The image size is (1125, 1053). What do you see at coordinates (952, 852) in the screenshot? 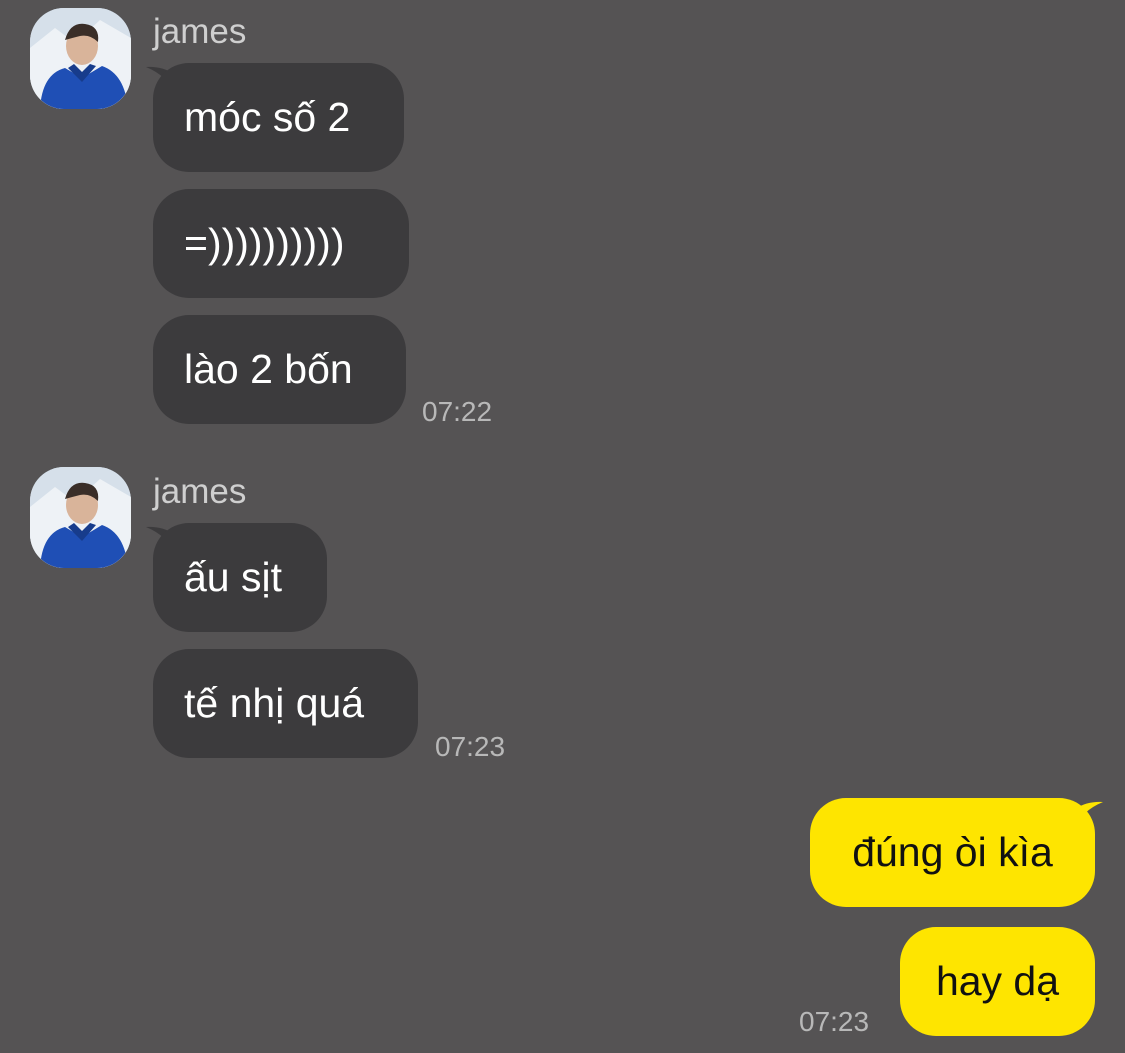
I see `outgoing-message: đúng òi kìa` at bounding box center [952, 852].